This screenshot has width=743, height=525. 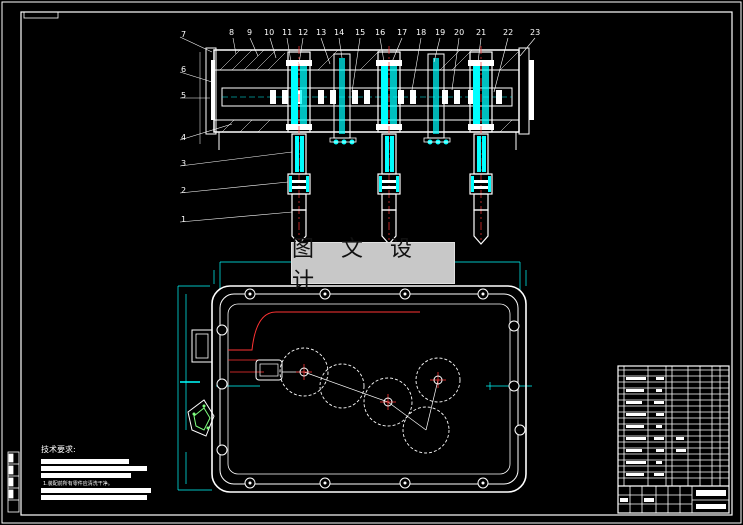 I want to click on part-number: 12, so click(x=303, y=32).